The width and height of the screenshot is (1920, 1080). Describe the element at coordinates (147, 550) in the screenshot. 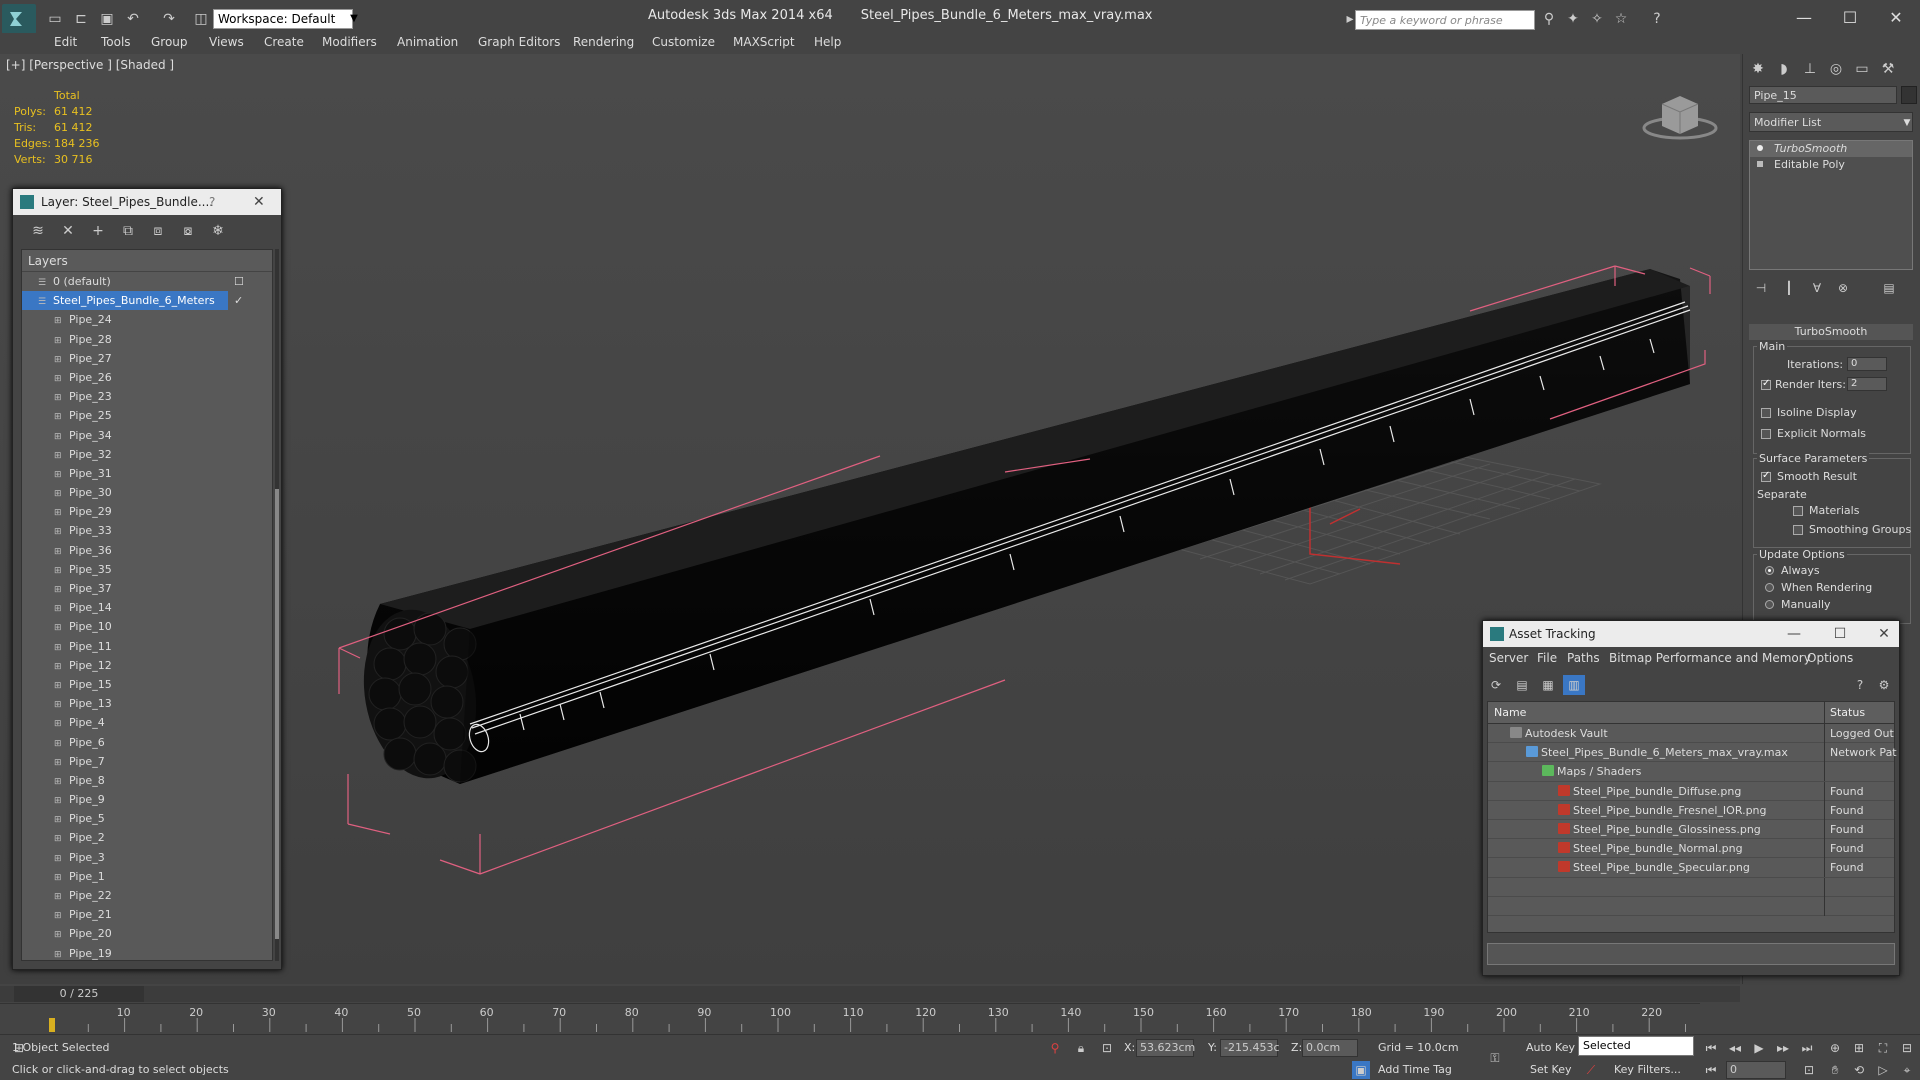

I see `layer-row: ⊞ Pipe_36` at that location.